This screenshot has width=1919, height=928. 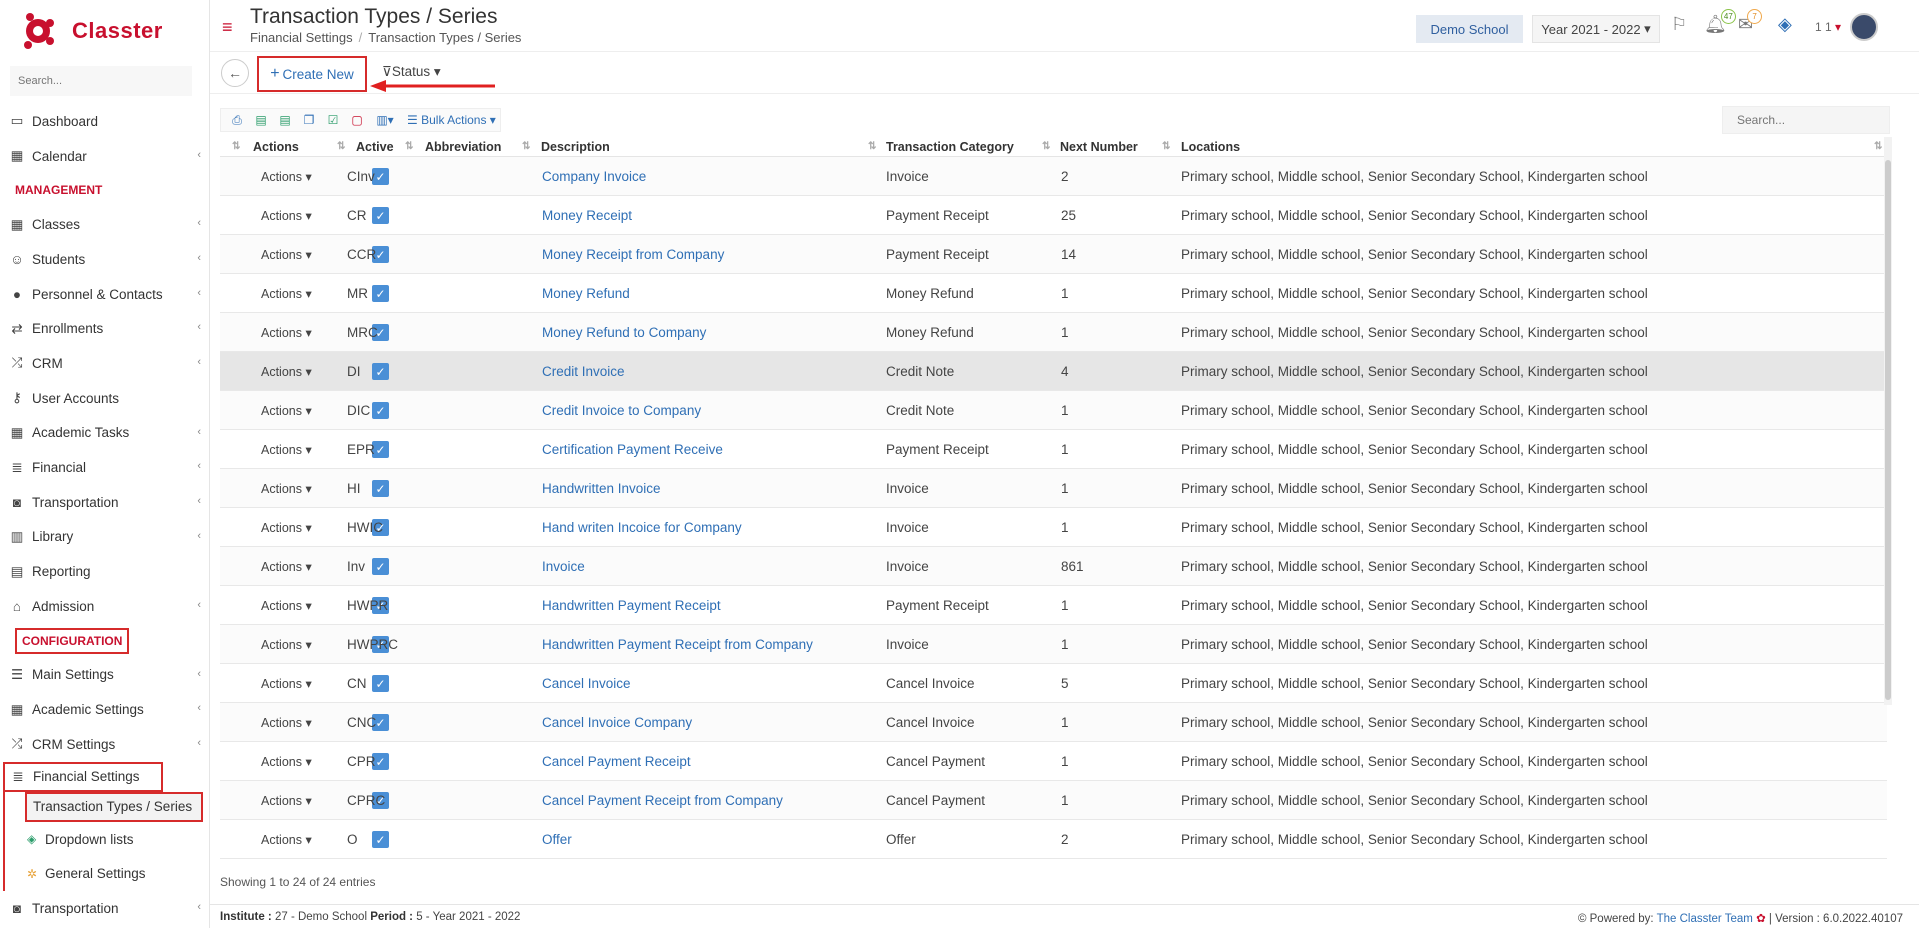 I want to click on print-icon: ⎙, so click(x=237, y=120).